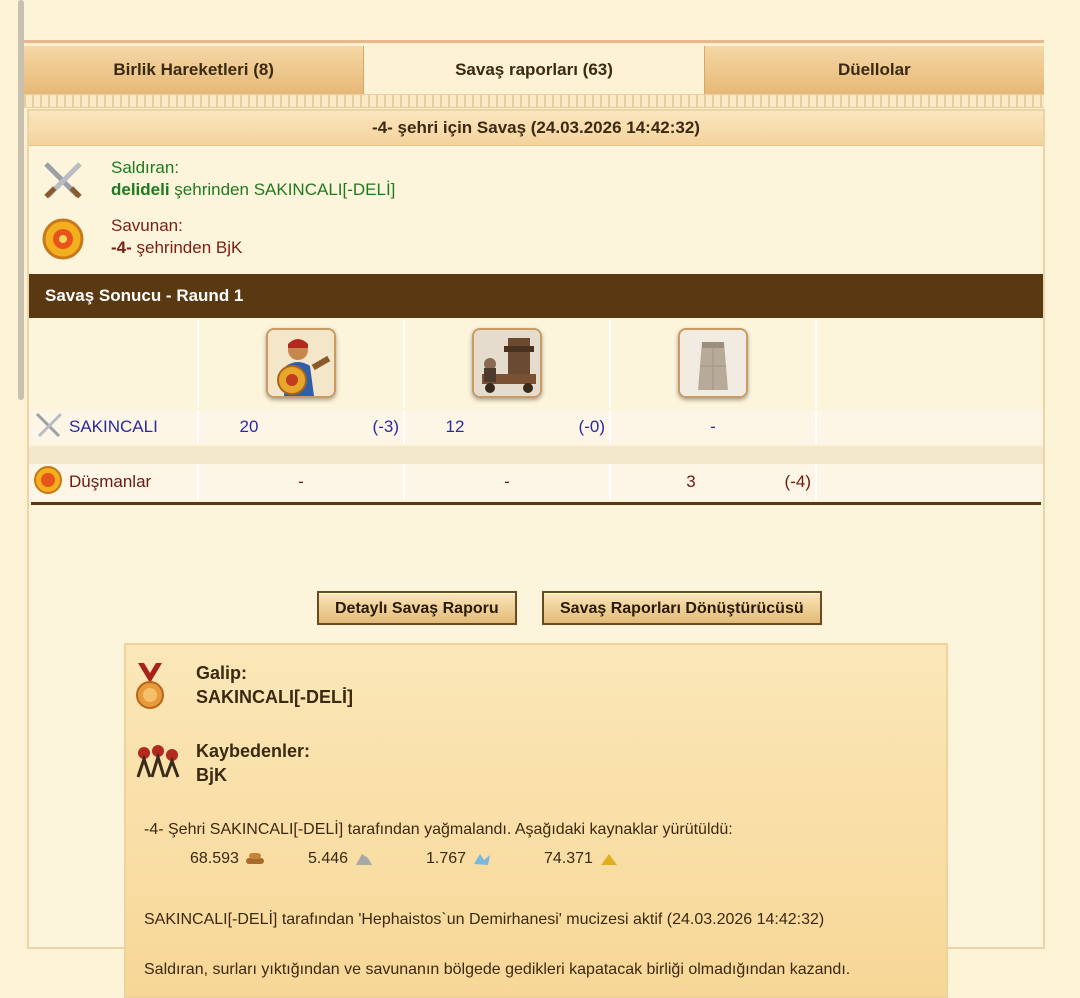 This screenshot has height=998, width=1080. What do you see at coordinates (536, 427) in the screenshot?
I see `attacker-units-row: SAKINCALI 20 (-3) 12 (-0) -` at bounding box center [536, 427].